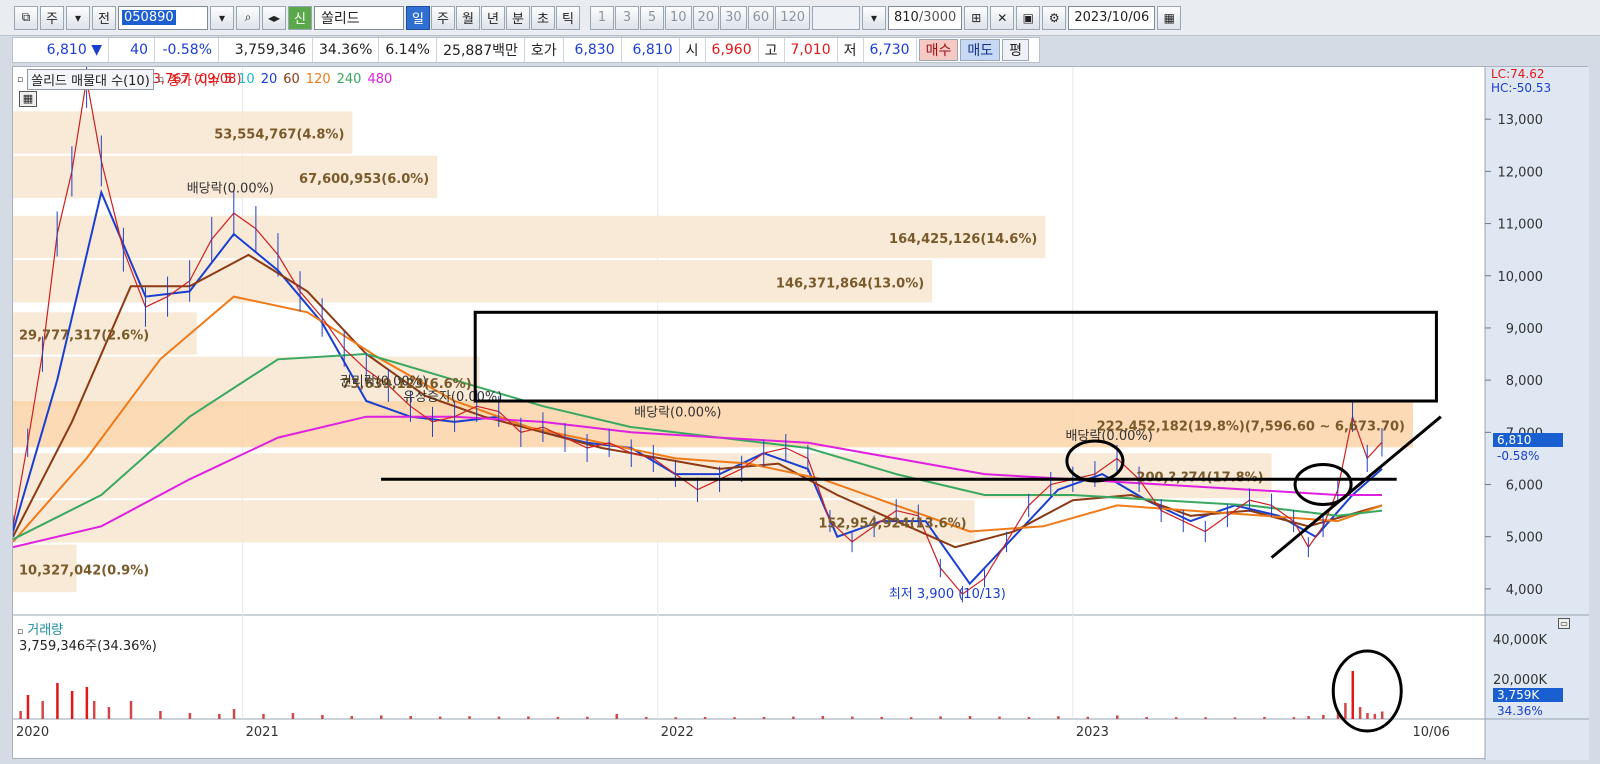  Describe the element at coordinates (925, 17) in the screenshot. I see `count-field: 810/3000` at that location.